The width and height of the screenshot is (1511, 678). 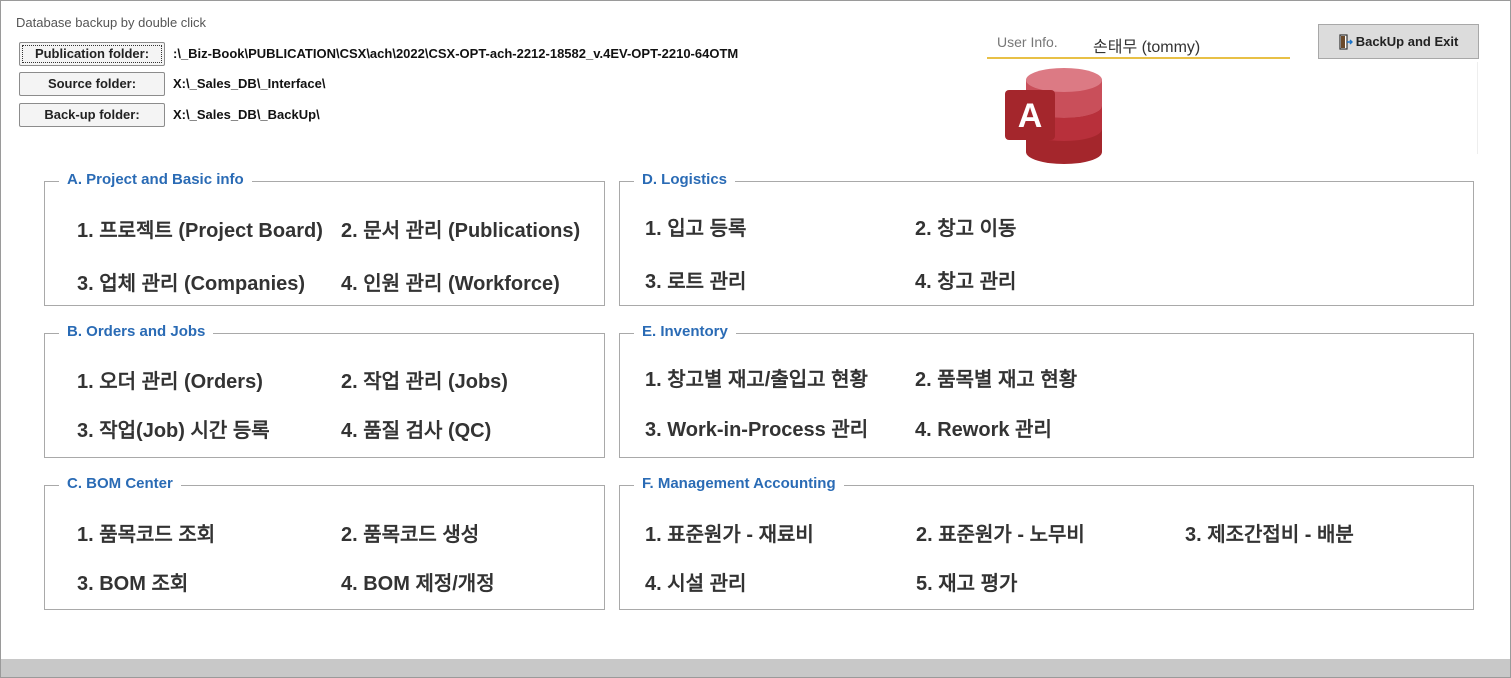 What do you see at coordinates (965, 226) in the screenshot?
I see `menu-item-warehouse-transfer: 2. 창고 이동` at bounding box center [965, 226].